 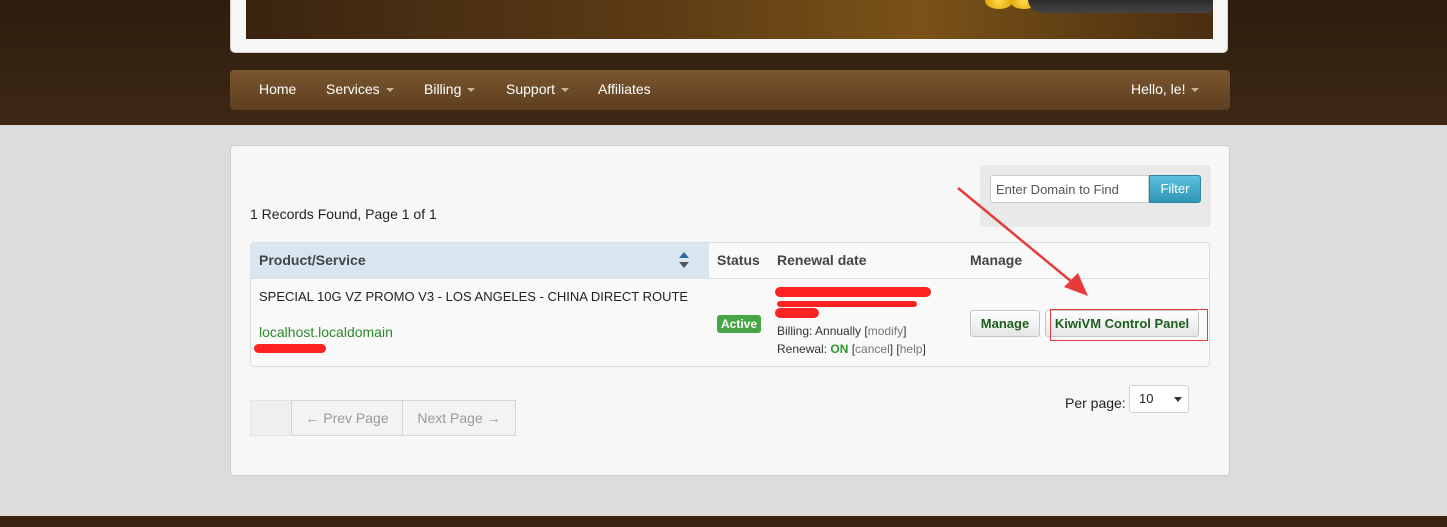 I want to click on header-banner, so click(x=729, y=26).